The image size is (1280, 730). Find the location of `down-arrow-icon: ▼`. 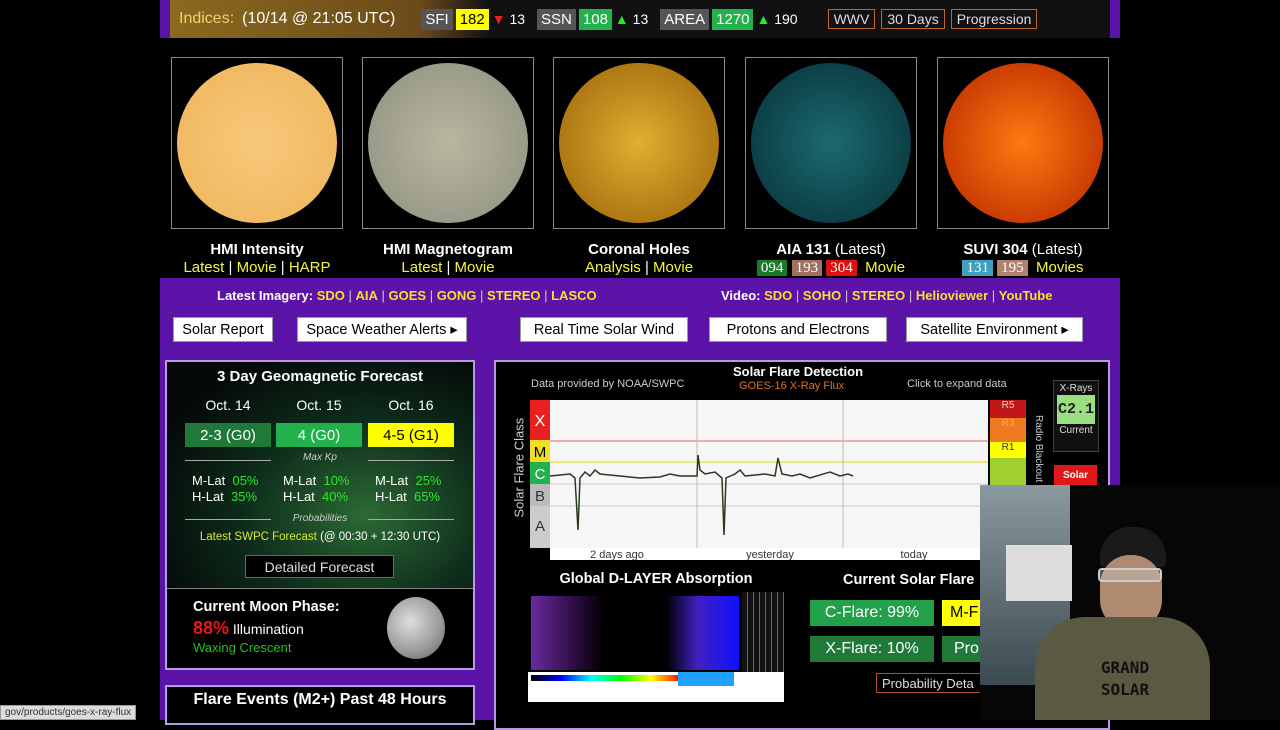

down-arrow-icon: ▼ is located at coordinates (498, 19).